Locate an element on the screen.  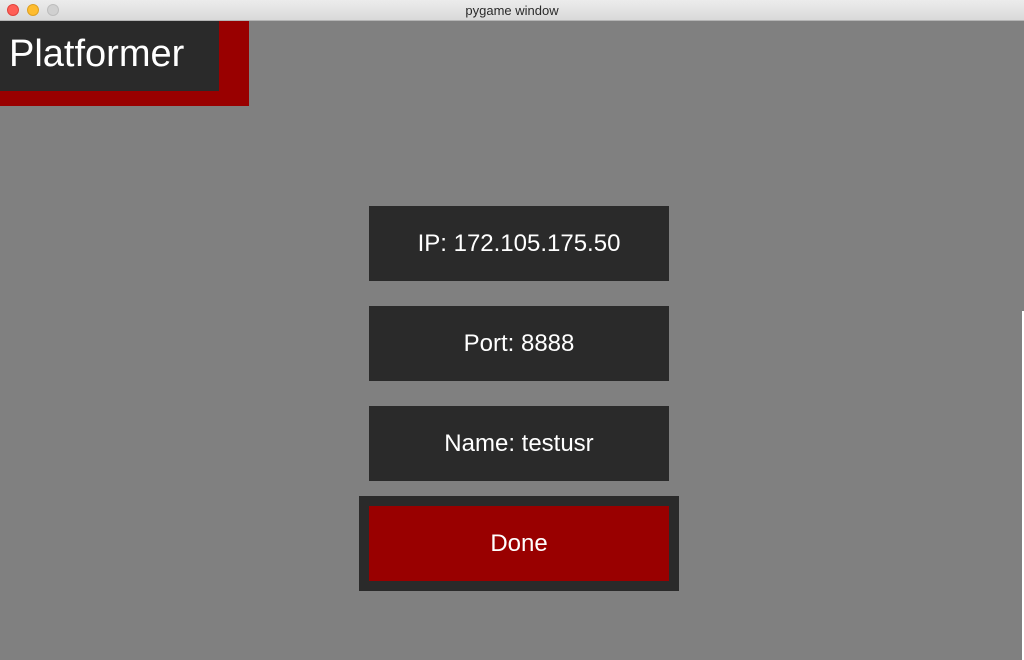
done-button-frame: Done is located at coordinates (519, 543).